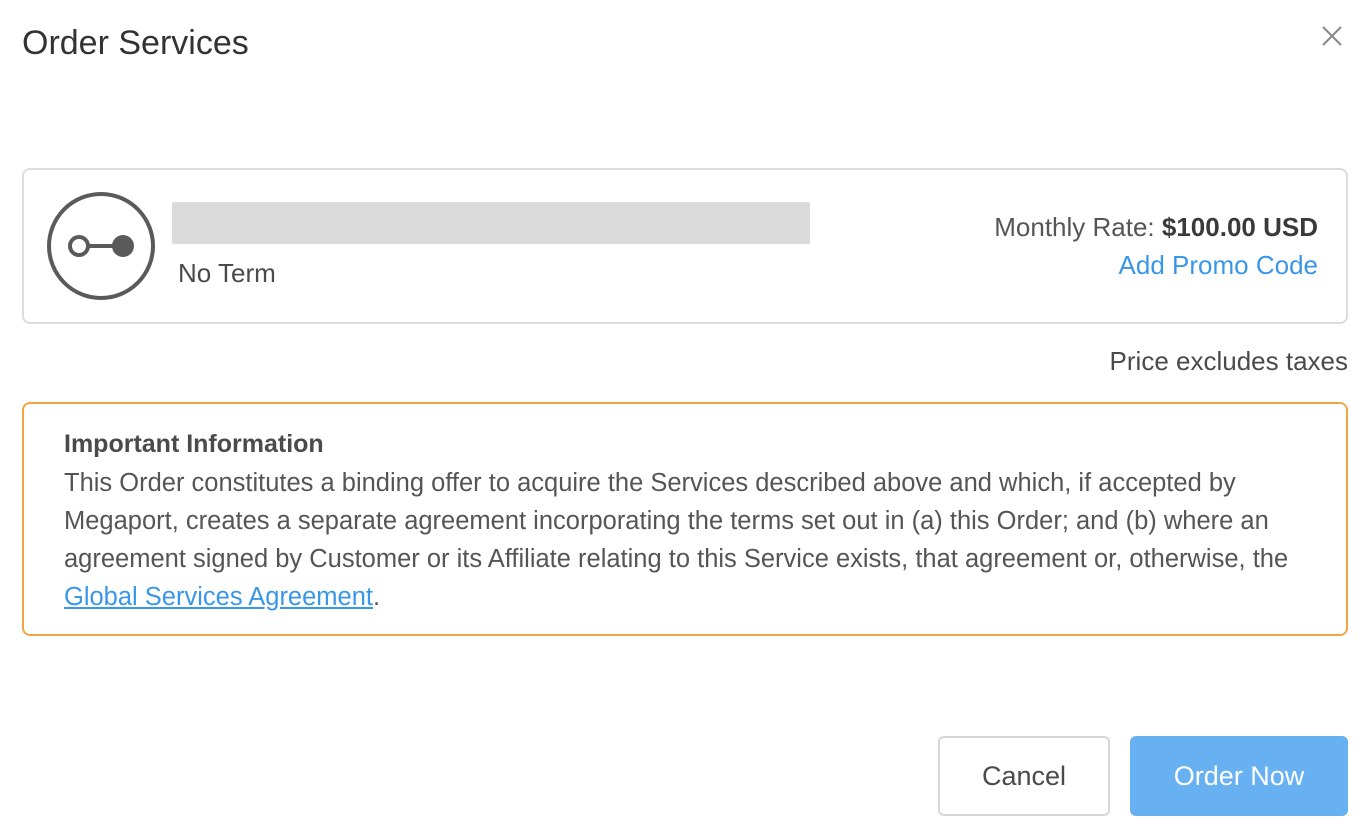 This screenshot has height=840, width=1372. What do you see at coordinates (1239, 227) in the screenshot?
I see `monthly-rate-value: $100.00 USD` at bounding box center [1239, 227].